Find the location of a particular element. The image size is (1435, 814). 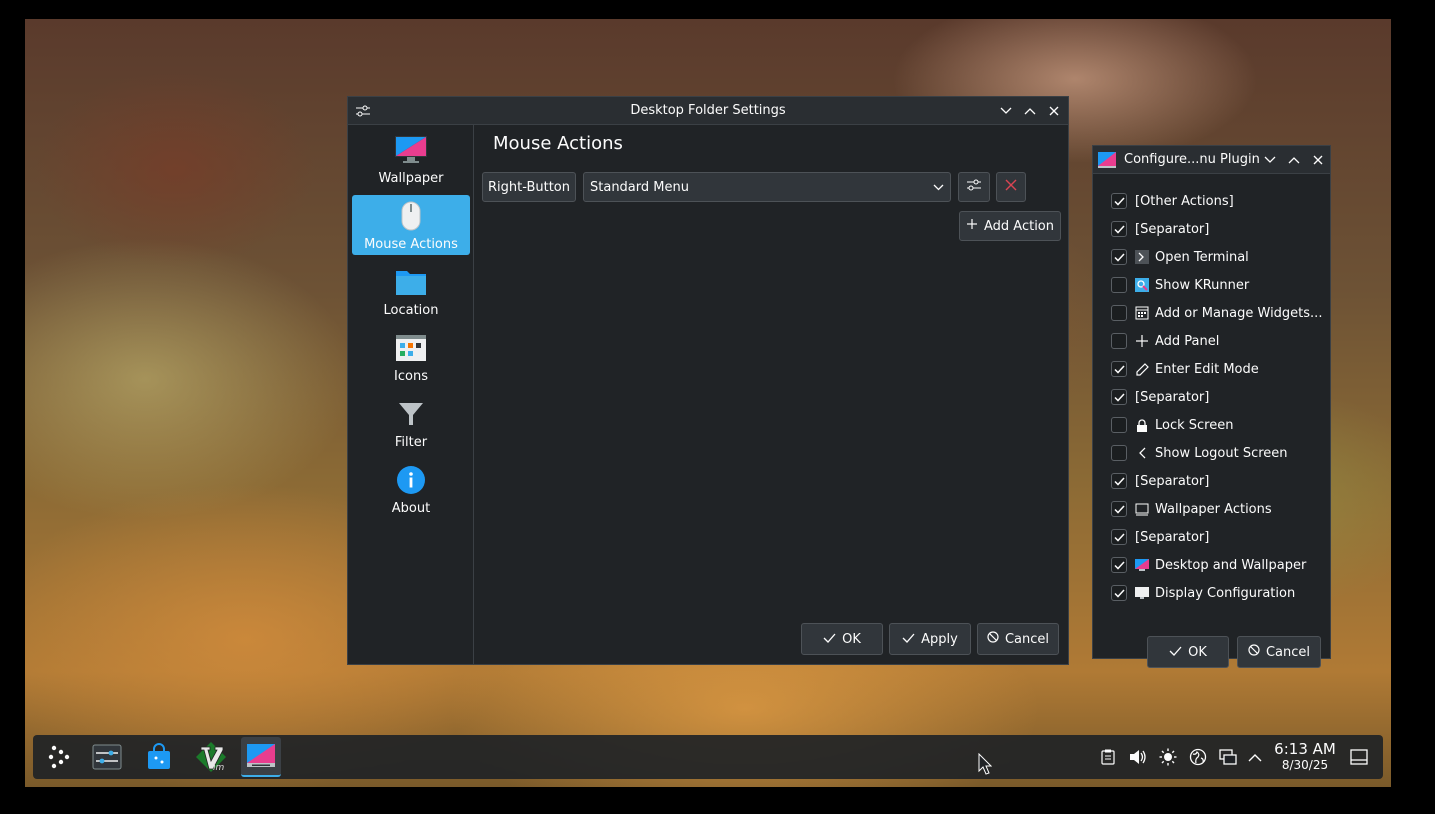

sidebar-item-label: Wallpaper is located at coordinates (411, 178).